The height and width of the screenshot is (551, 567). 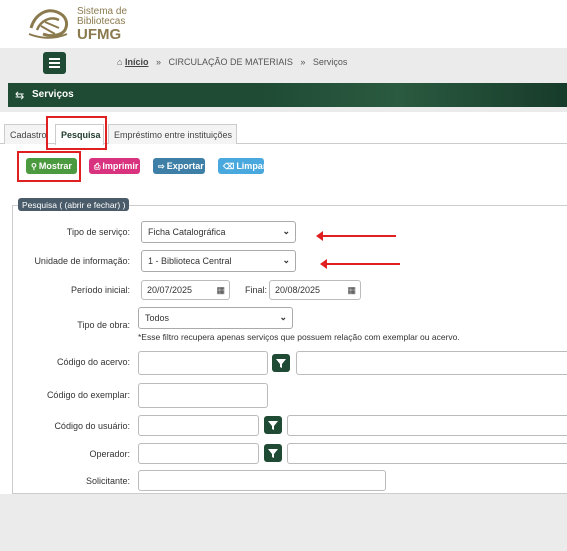 I want to click on period-end-label: Final:, so click(x=255, y=290).